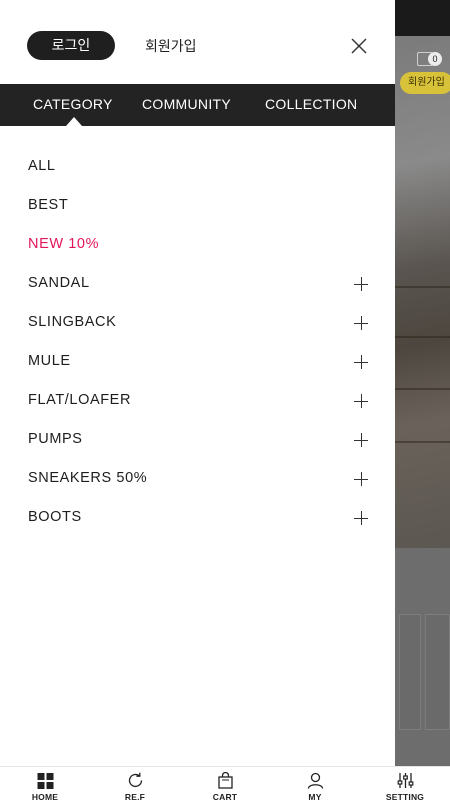  I want to click on bottom-navigation: HOME RE.F CART MY SETTING, so click(225, 783).